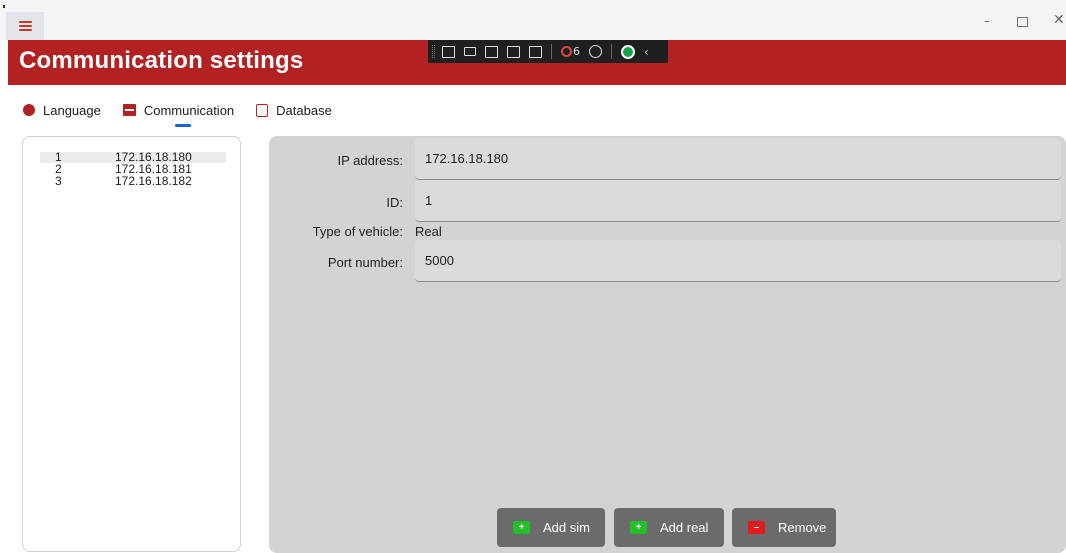 The height and width of the screenshot is (553, 1066). What do you see at coordinates (756, 527) in the screenshot?
I see `remove-icon` at bounding box center [756, 527].